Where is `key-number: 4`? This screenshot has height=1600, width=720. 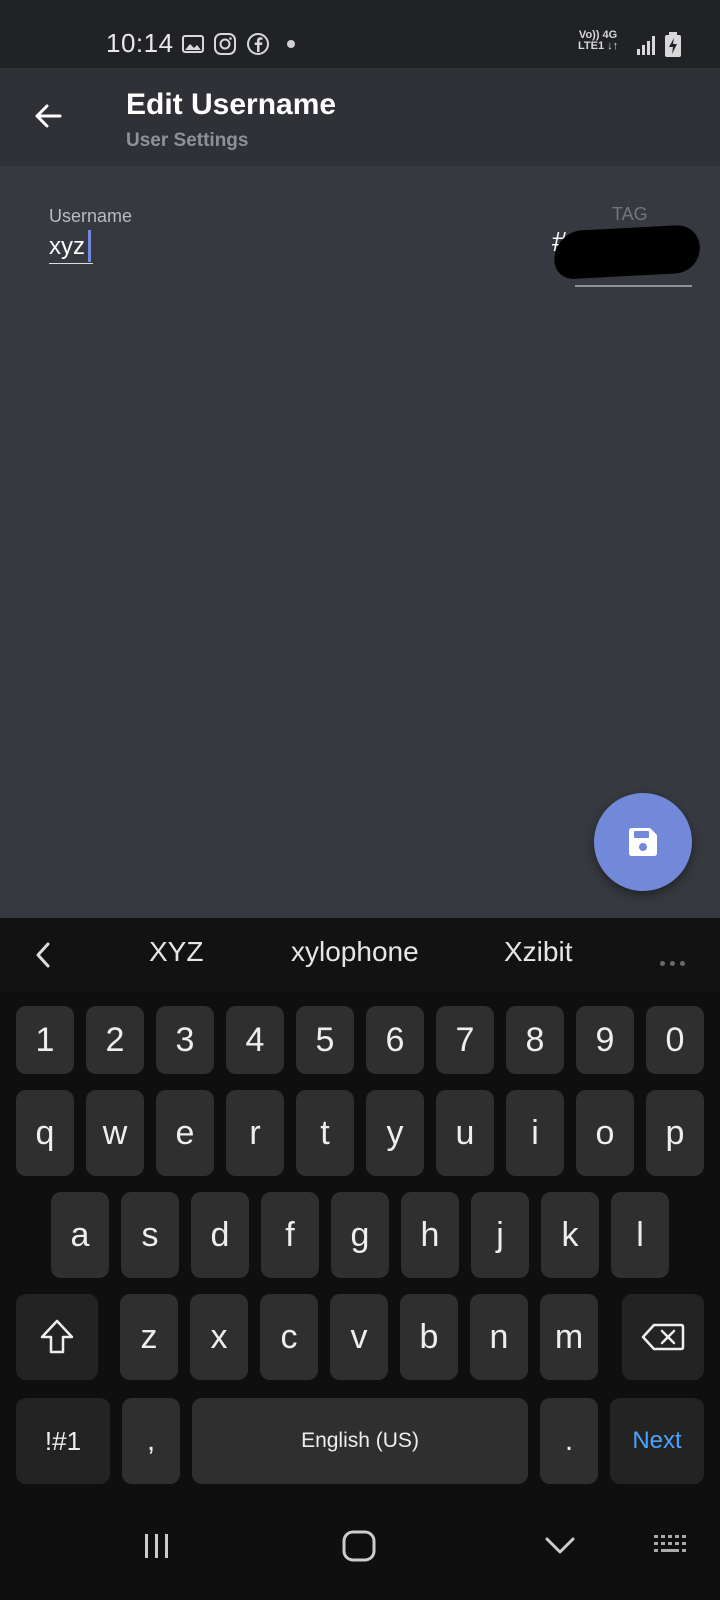
key-number: 4 is located at coordinates (255, 1040).